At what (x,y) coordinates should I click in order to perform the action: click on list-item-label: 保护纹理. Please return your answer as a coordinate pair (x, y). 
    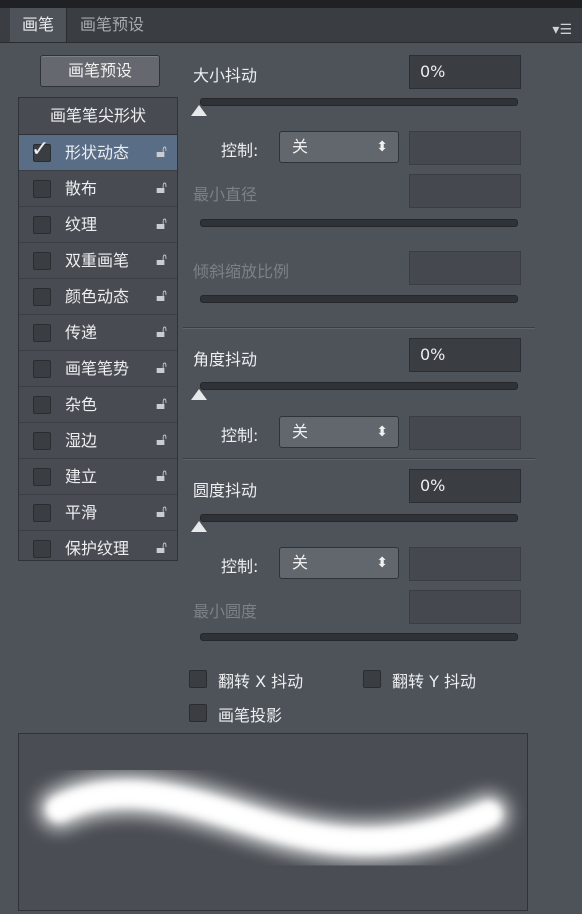
    Looking at the image, I should click on (97, 548).